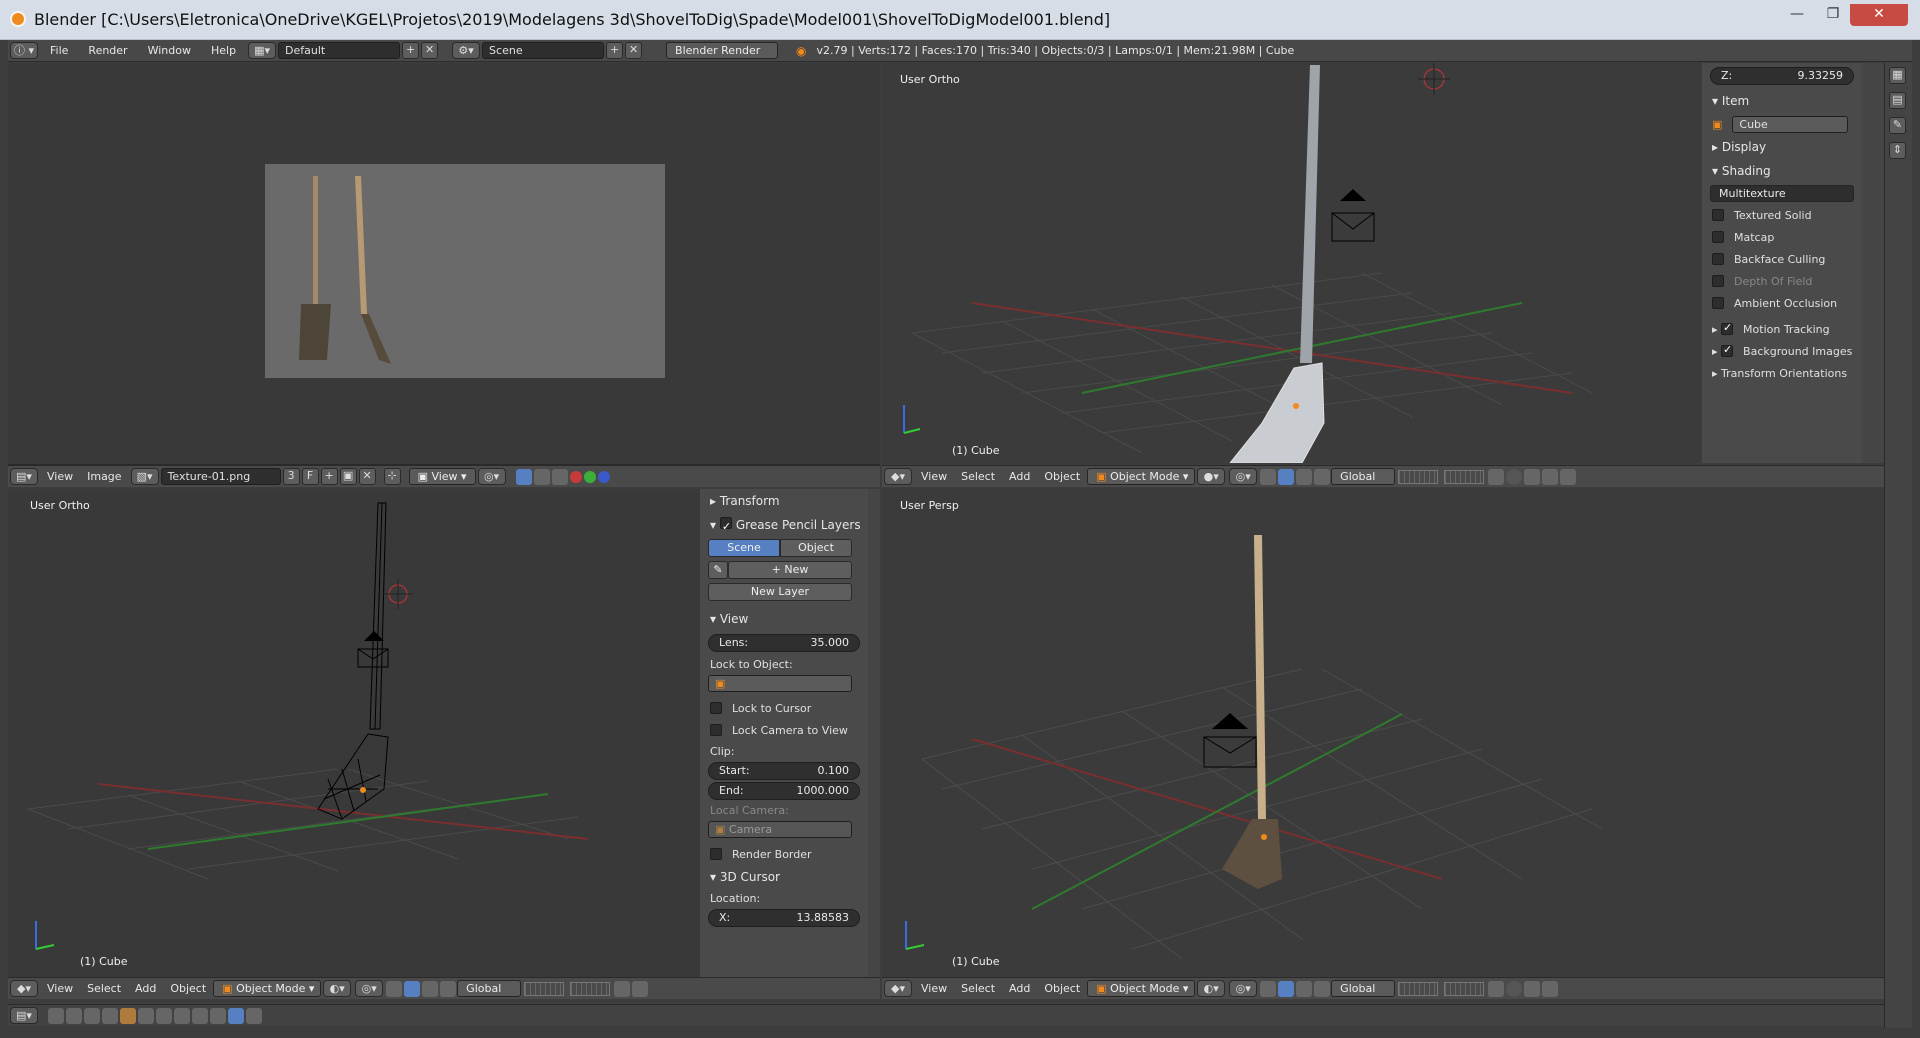 Image resolution: width=1920 pixels, height=1038 pixels. I want to click on cursor-x-field: X: 13.88583, so click(784, 918).